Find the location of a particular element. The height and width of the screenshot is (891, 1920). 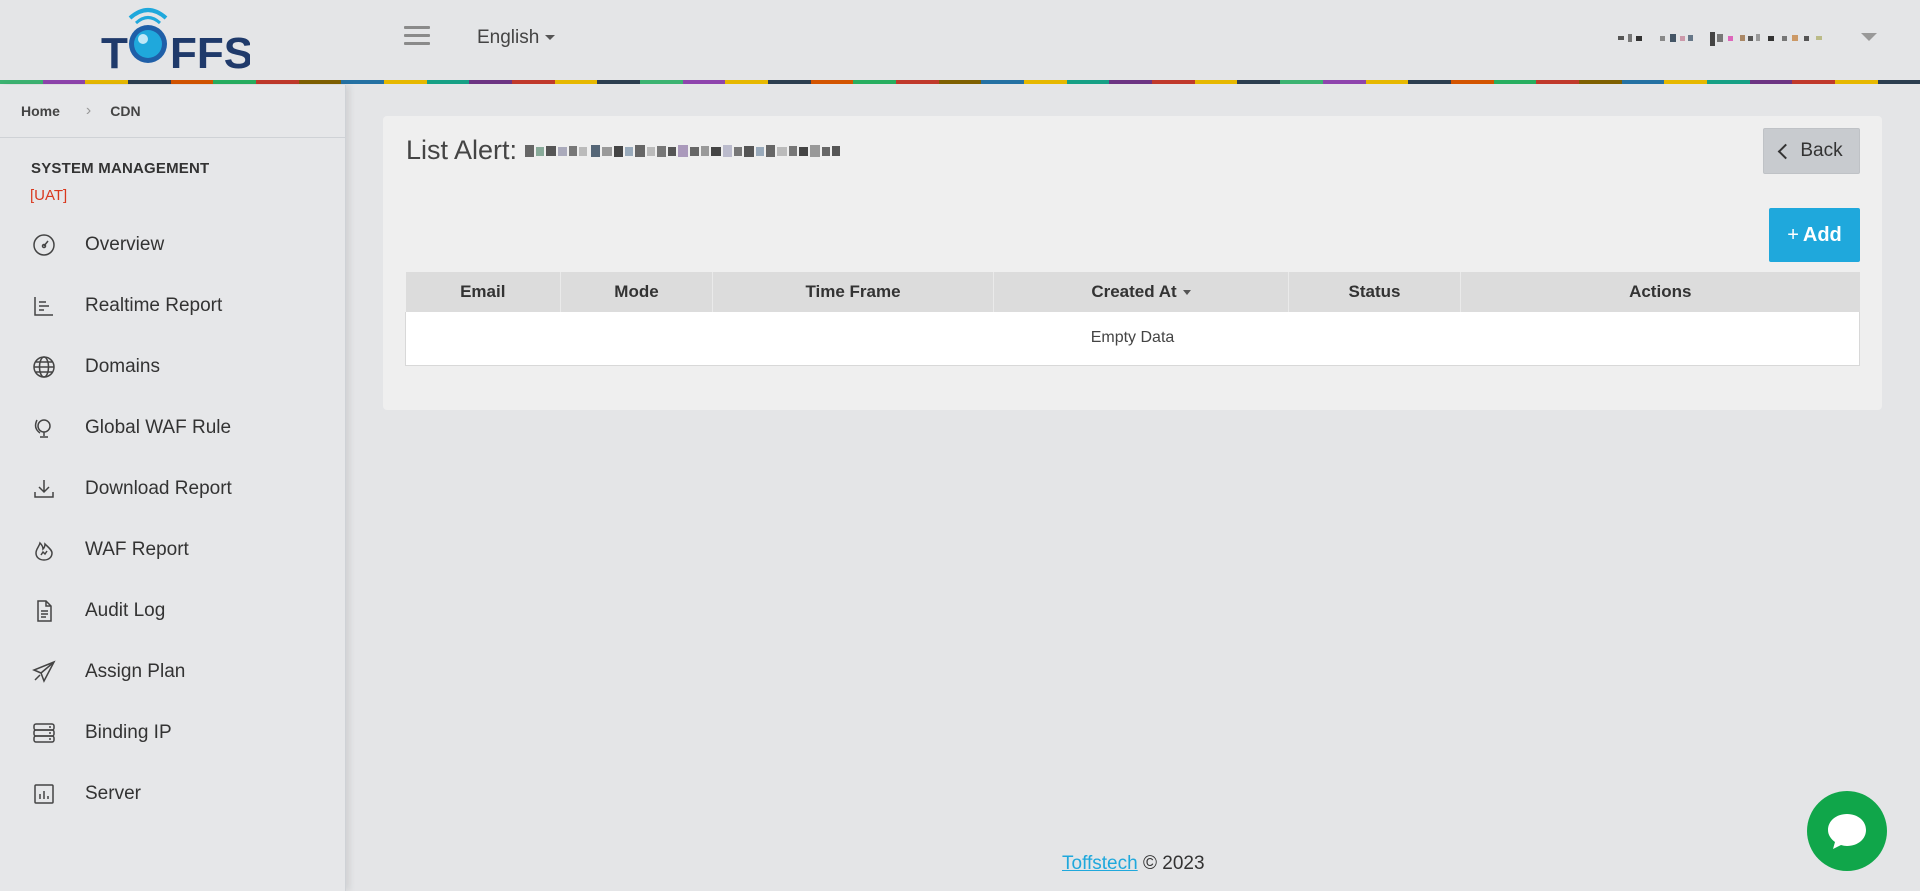

footer: Toffstech © 2023 is located at coordinates (1133, 864).